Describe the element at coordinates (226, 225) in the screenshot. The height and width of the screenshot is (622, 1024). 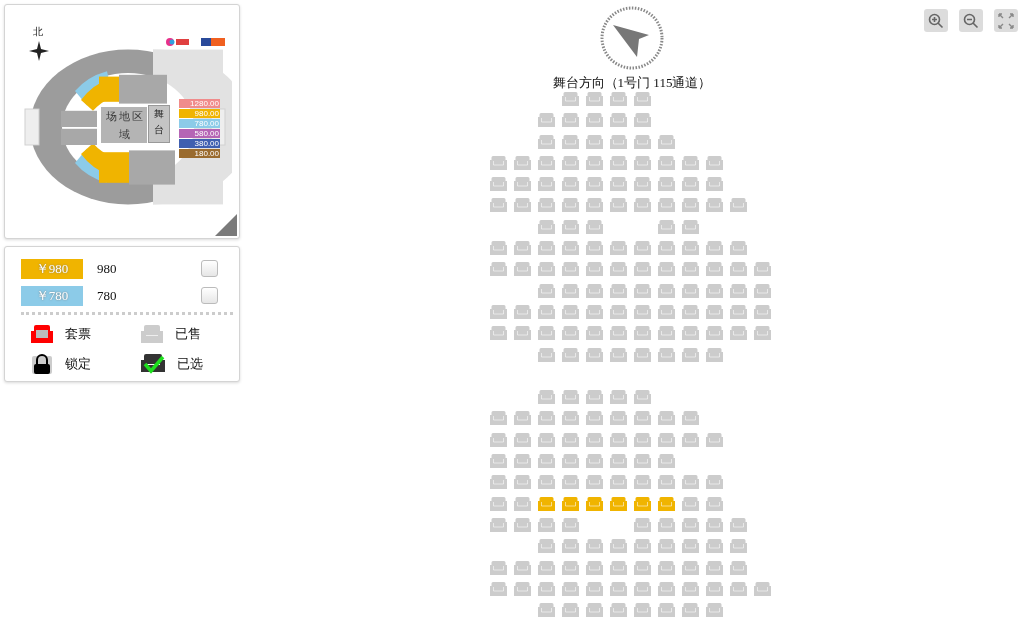
I see `corner-triangle-icon` at that location.